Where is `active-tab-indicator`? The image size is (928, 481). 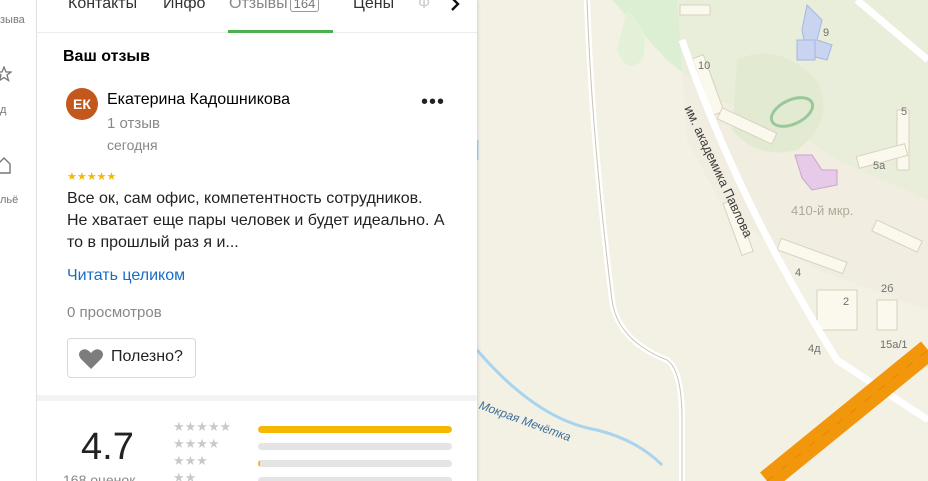 active-tab-indicator is located at coordinates (280, 31).